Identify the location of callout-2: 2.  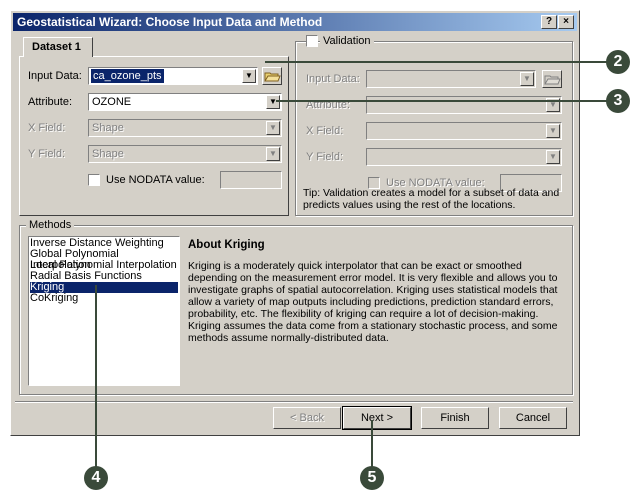
(618, 62).